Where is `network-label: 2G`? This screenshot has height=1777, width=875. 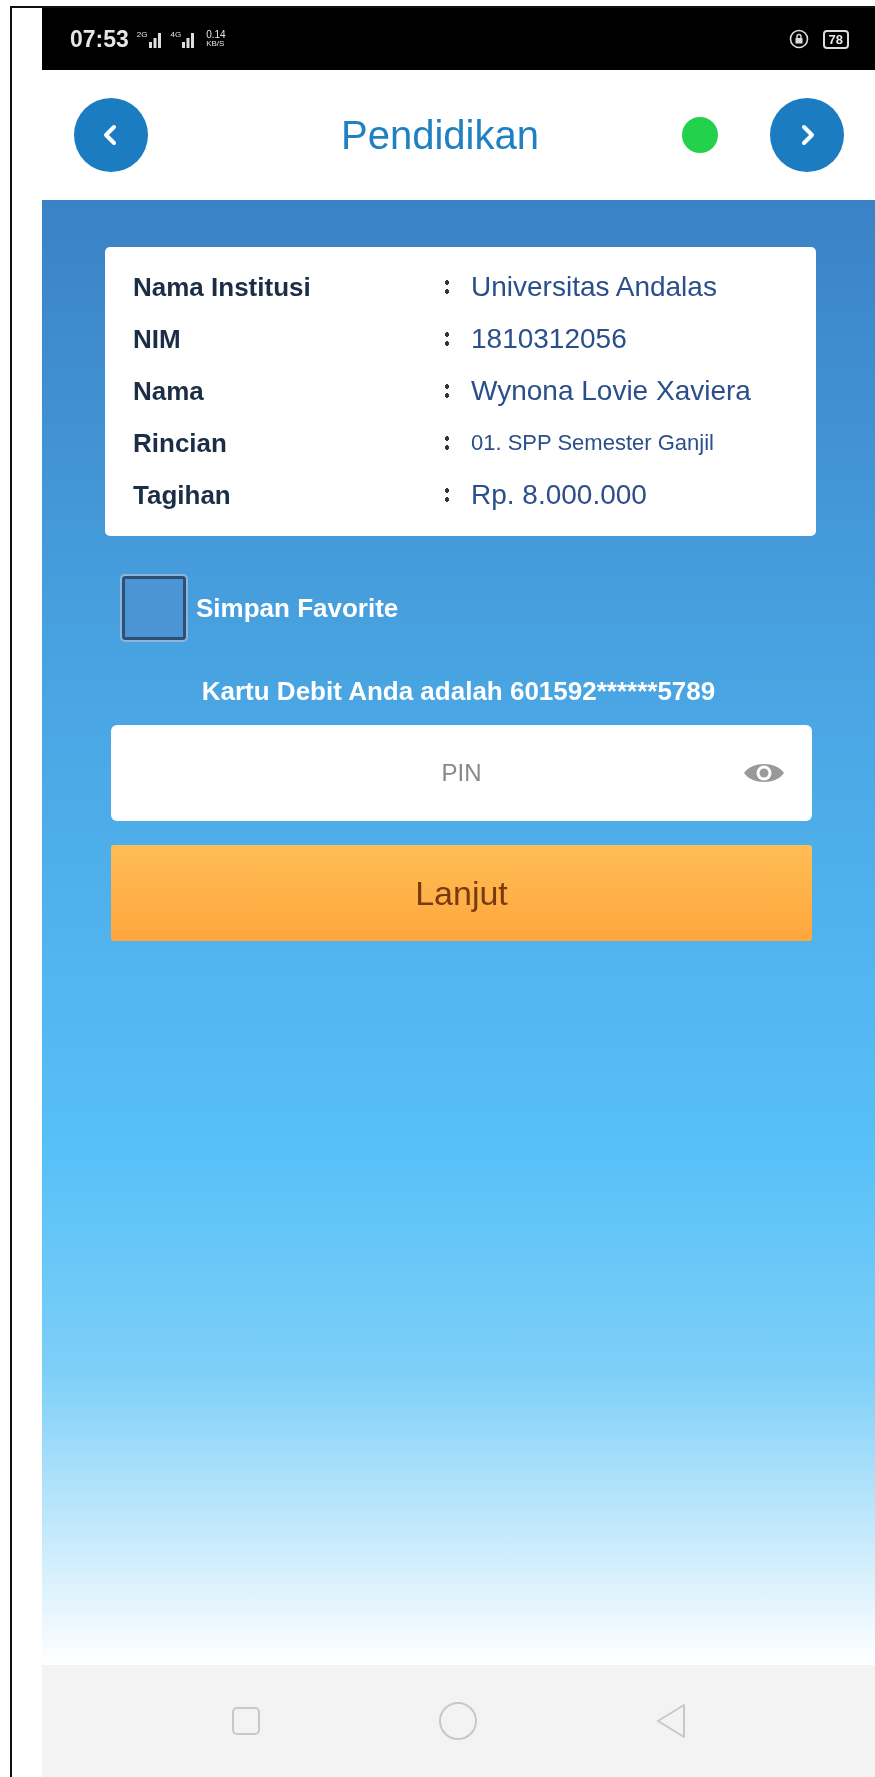 network-label: 2G is located at coordinates (142, 34).